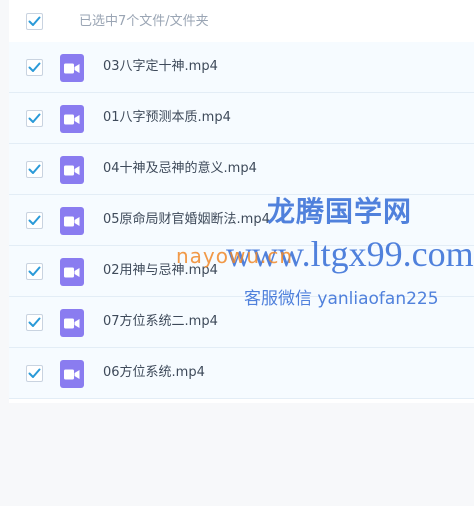 The height and width of the screenshot is (506, 474). Describe the element at coordinates (241, 21) in the screenshot. I see `selection-header: 已选中7个文件/文件夹` at that location.